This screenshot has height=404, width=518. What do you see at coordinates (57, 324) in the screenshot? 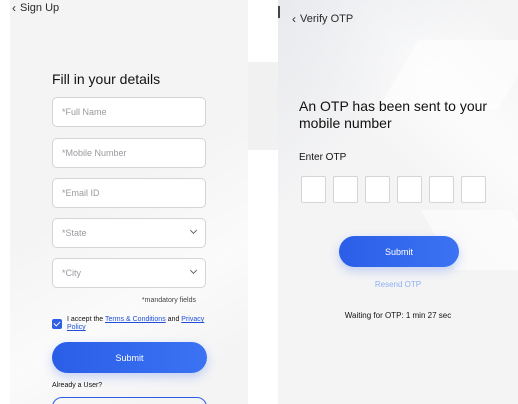
I see `terms-checkbox` at bounding box center [57, 324].